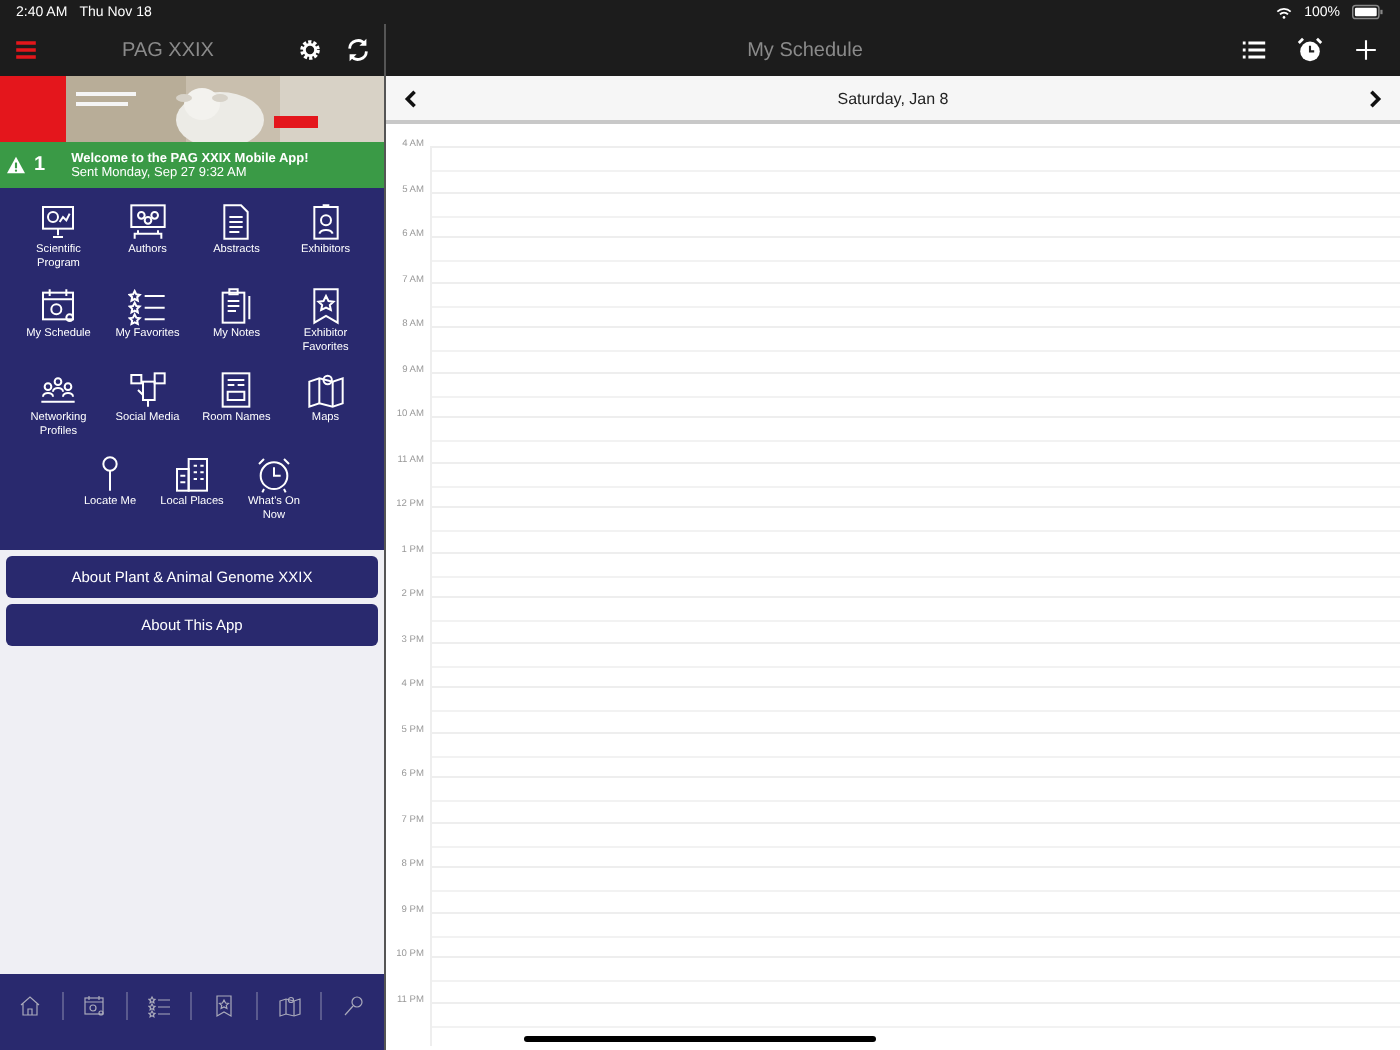  I want to click on warning-icon, so click(16, 165).